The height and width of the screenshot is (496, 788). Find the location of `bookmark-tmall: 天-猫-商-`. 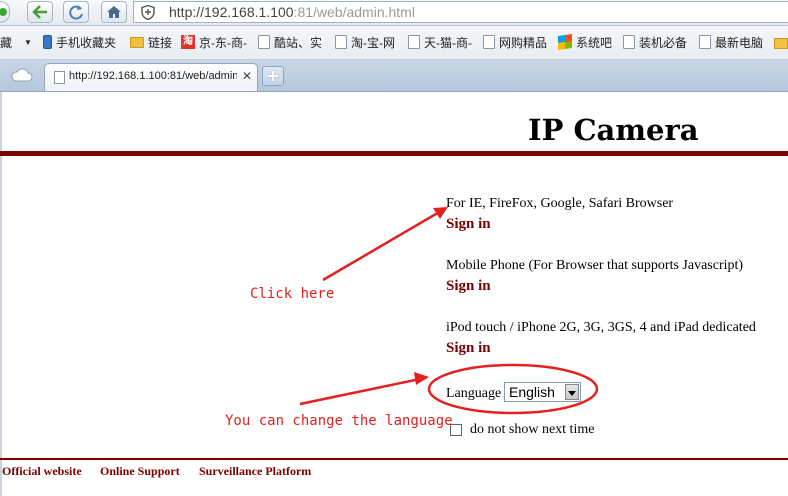

bookmark-tmall: 天-猫-商- is located at coordinates (440, 42).